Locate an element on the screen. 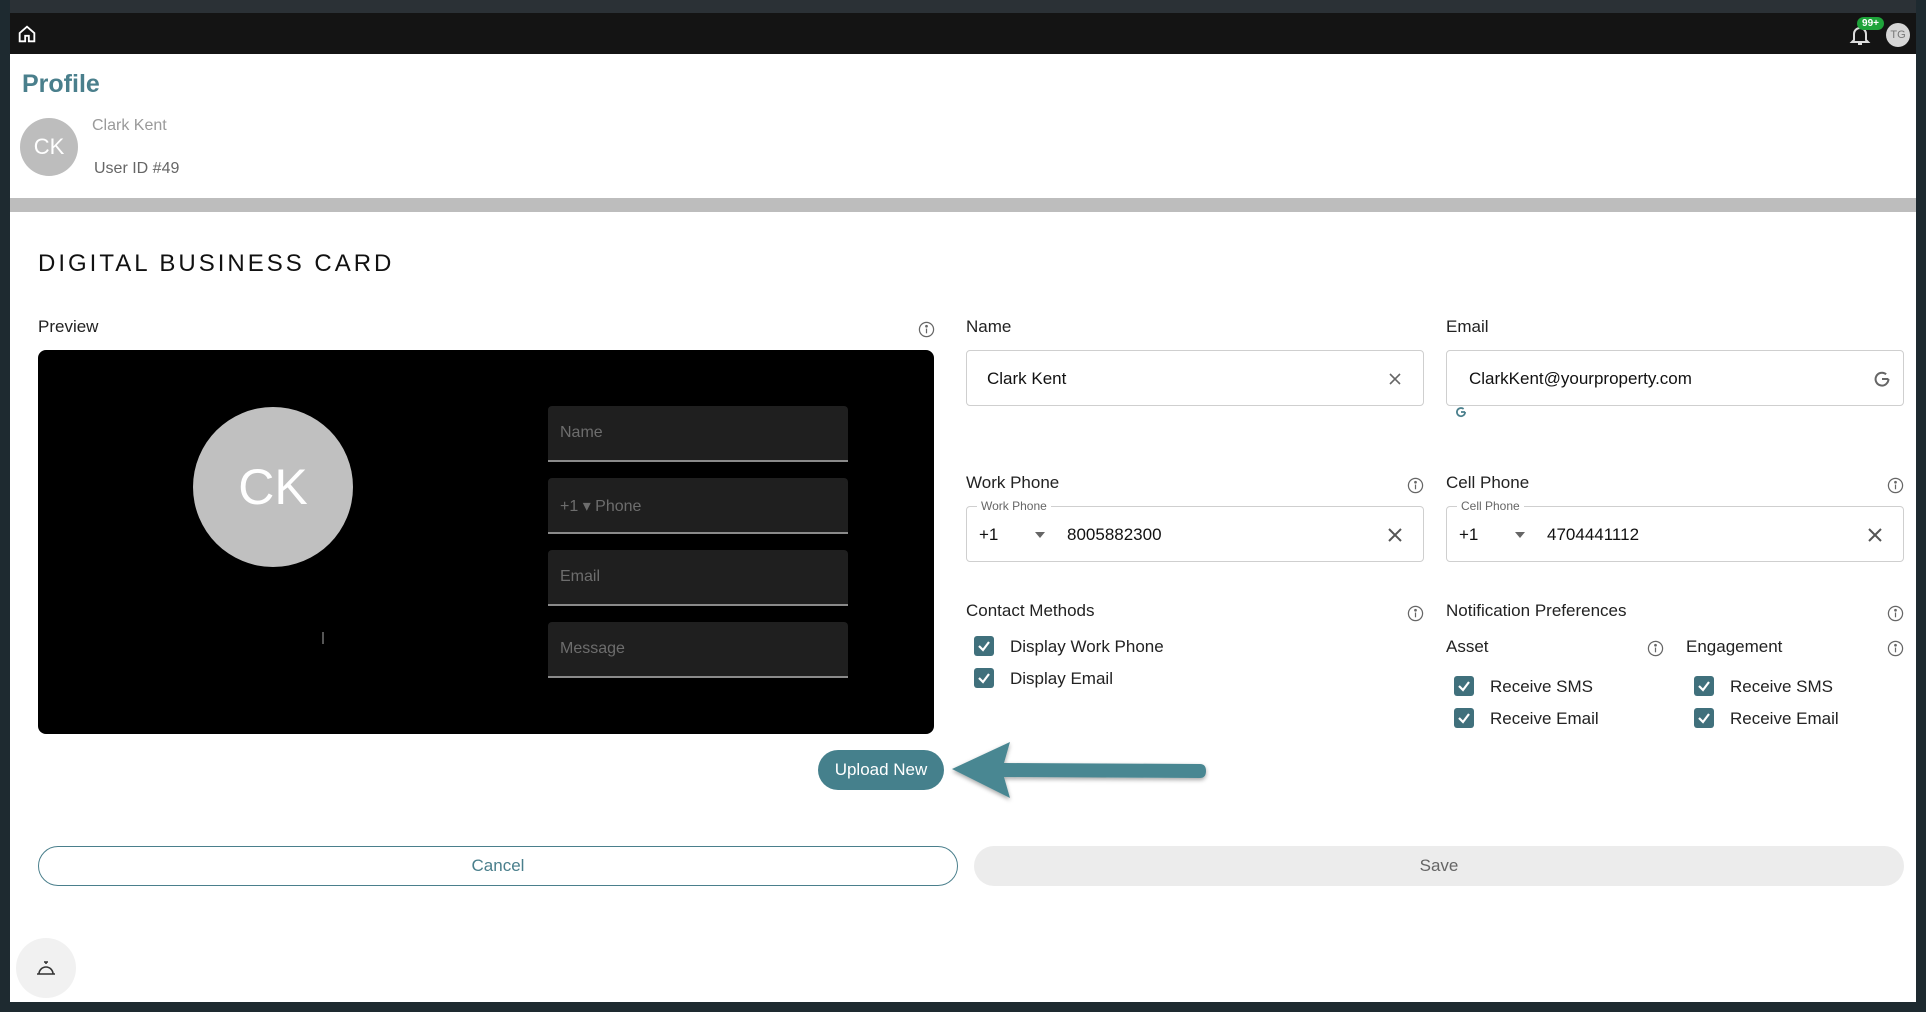  name-label: Name is located at coordinates (989, 326).